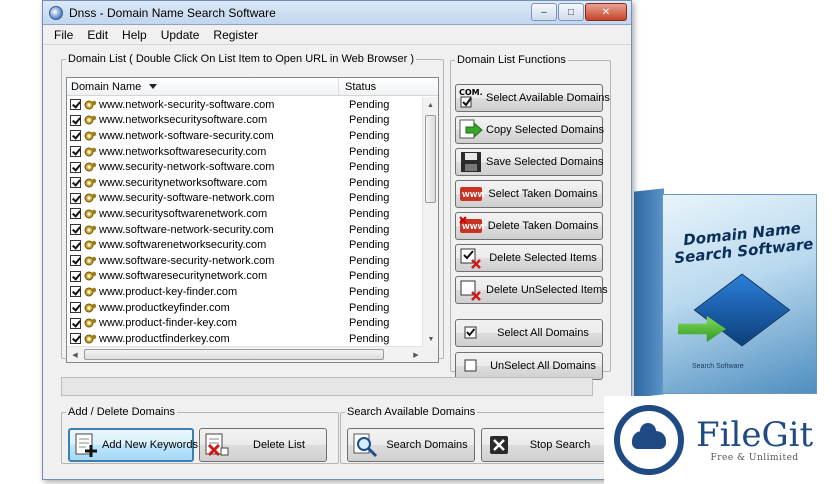 This screenshot has width=836, height=484. I want to click on list-item: www.software-security-network.com Pending, so click(245, 261).